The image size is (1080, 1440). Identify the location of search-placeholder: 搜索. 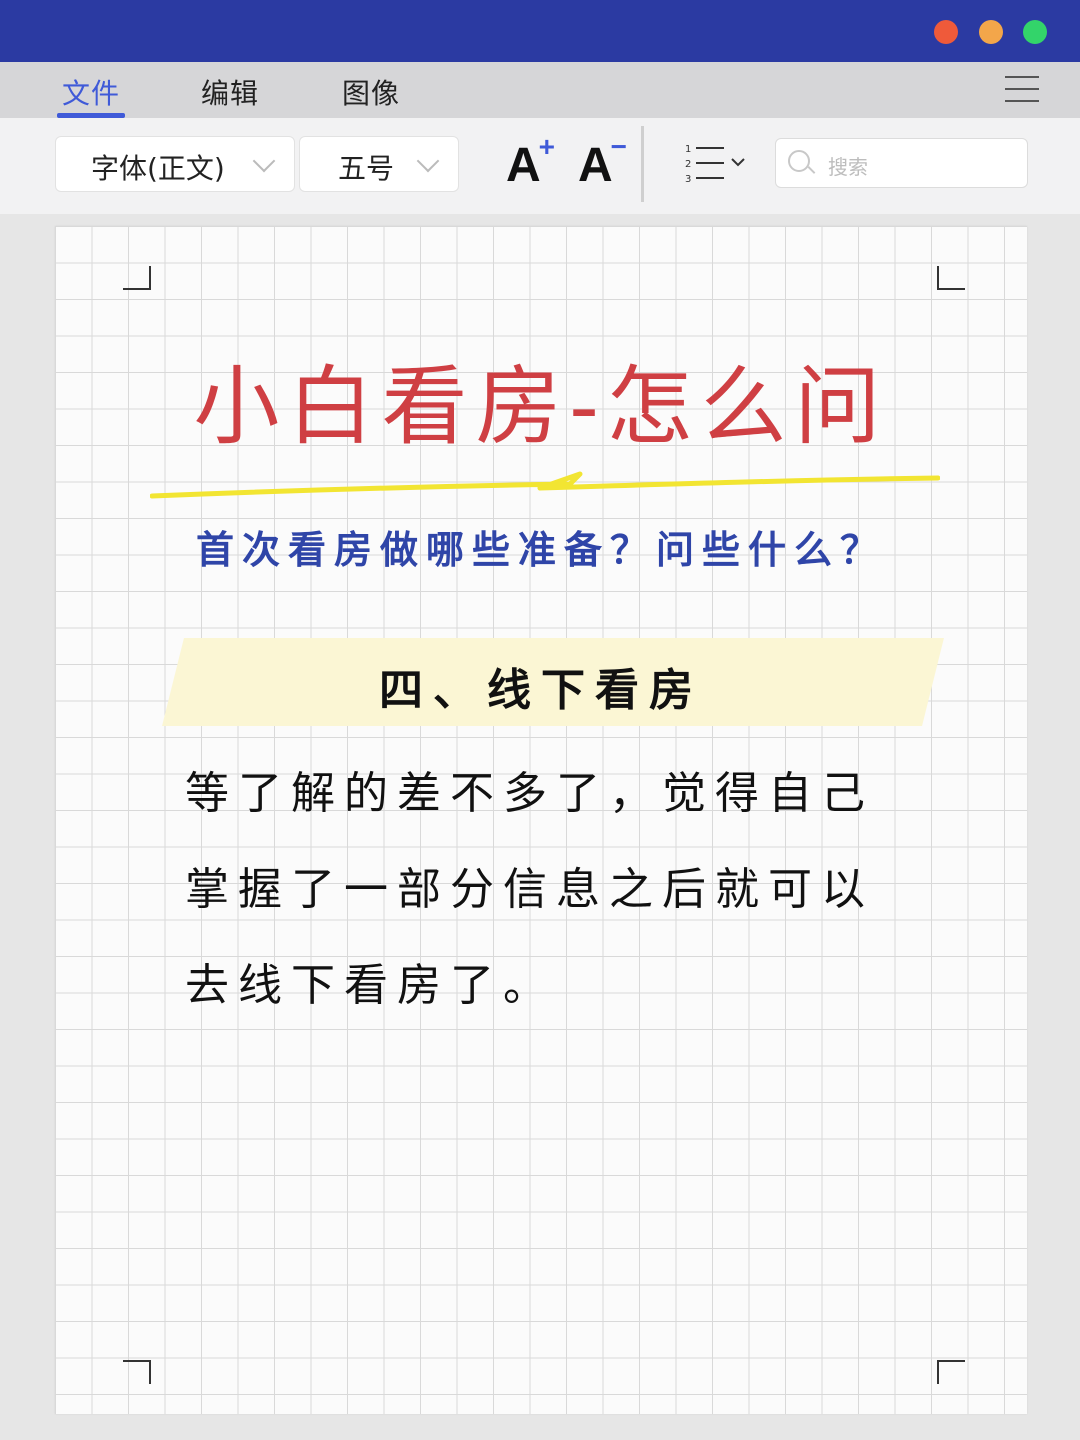
(848, 167).